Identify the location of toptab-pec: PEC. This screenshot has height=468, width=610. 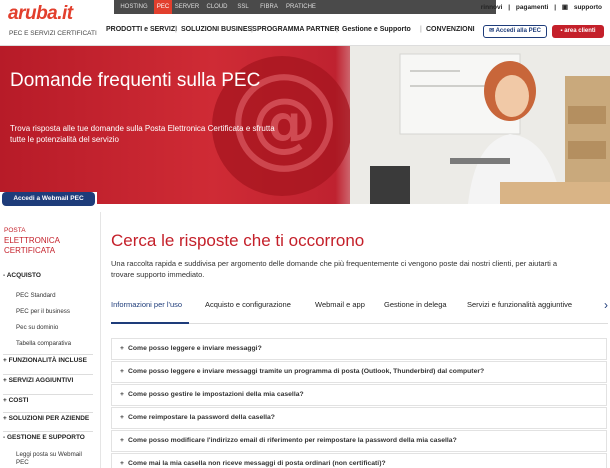
(163, 7).